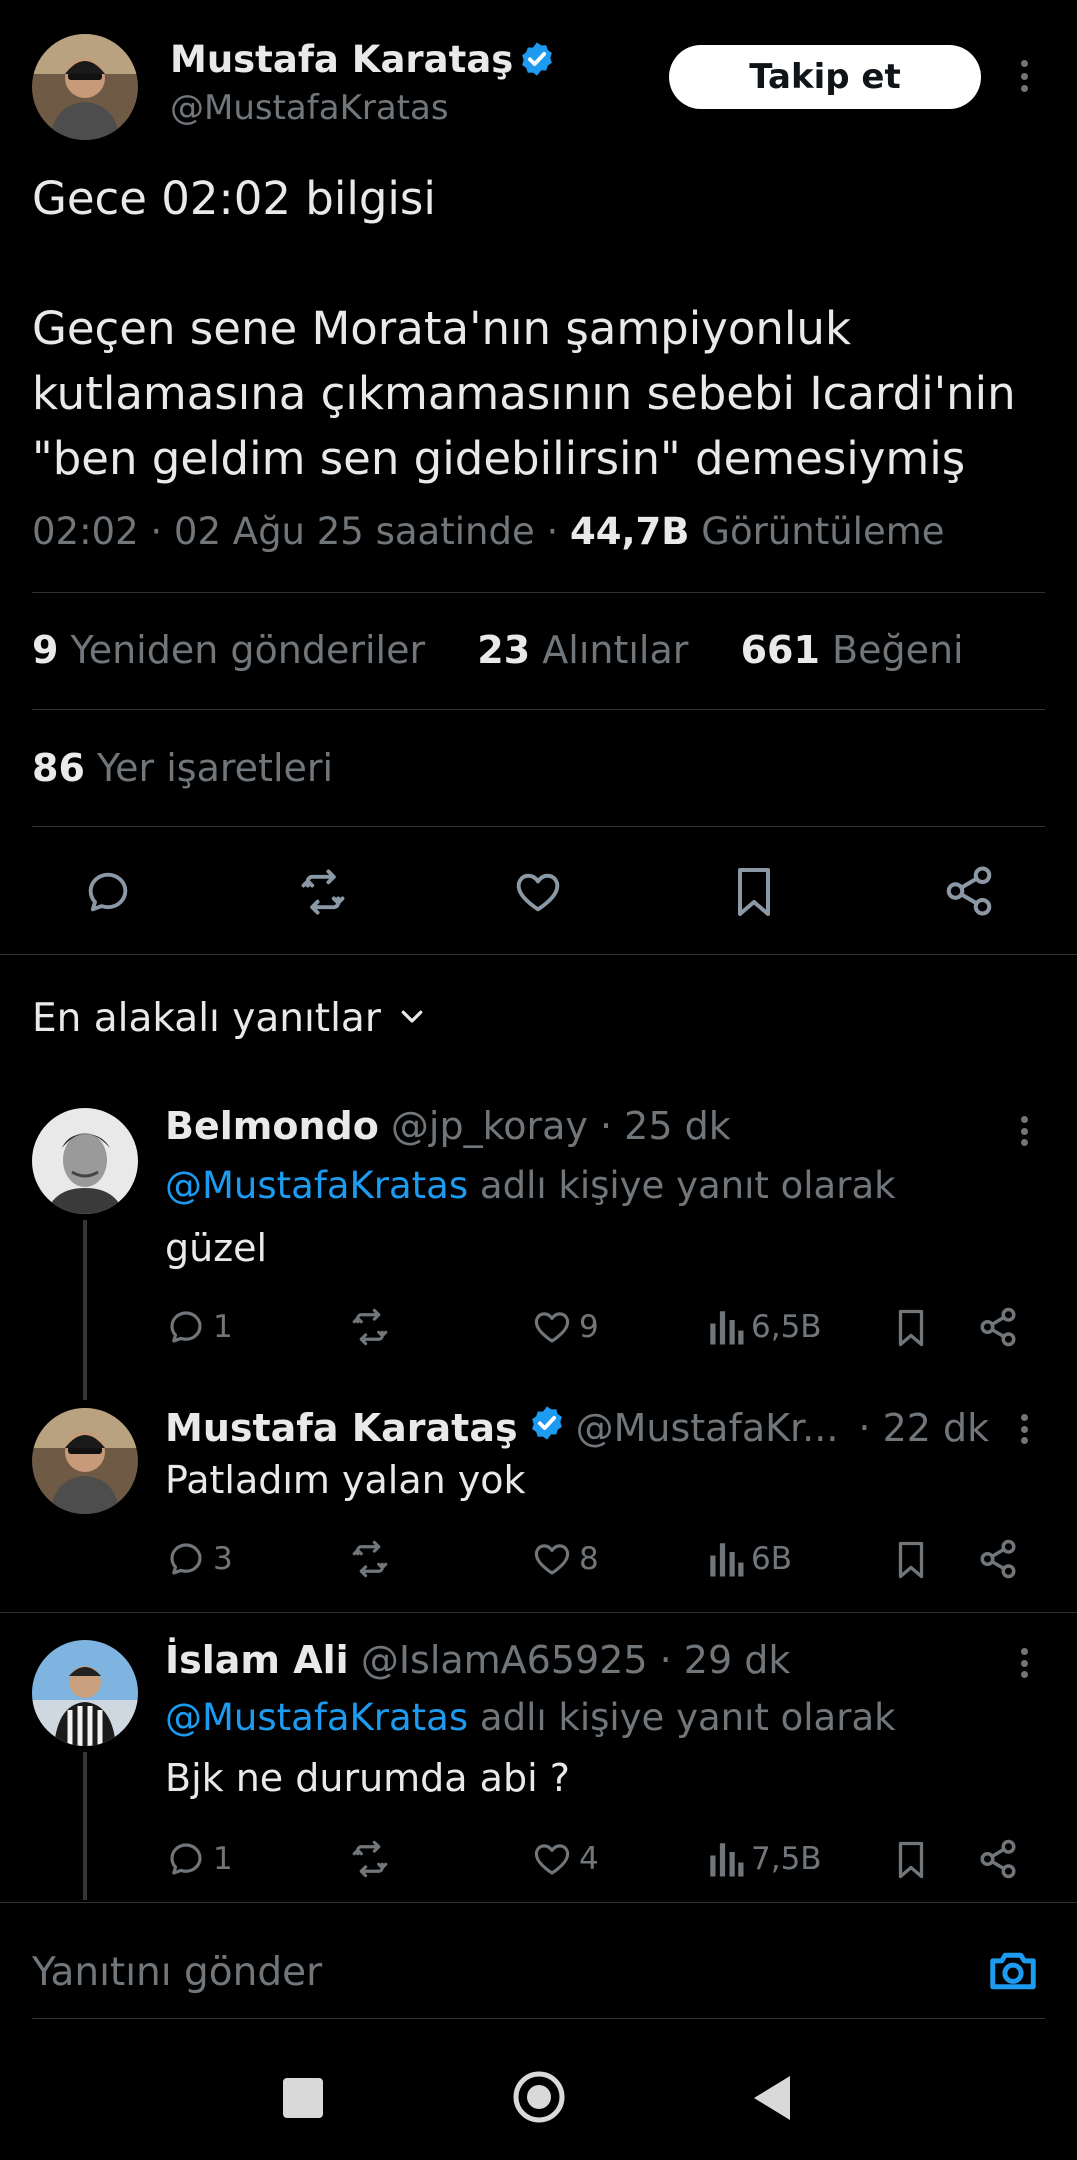  Describe the element at coordinates (341, 1428) in the screenshot. I see `reply-author-name: Mustafa Karataş` at that location.